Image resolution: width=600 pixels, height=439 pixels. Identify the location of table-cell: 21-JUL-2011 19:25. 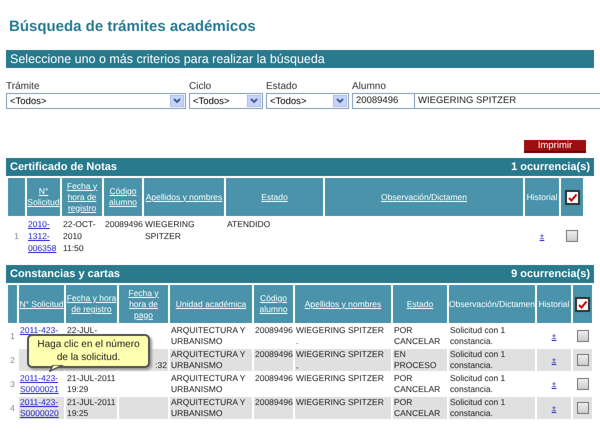
(91, 407).